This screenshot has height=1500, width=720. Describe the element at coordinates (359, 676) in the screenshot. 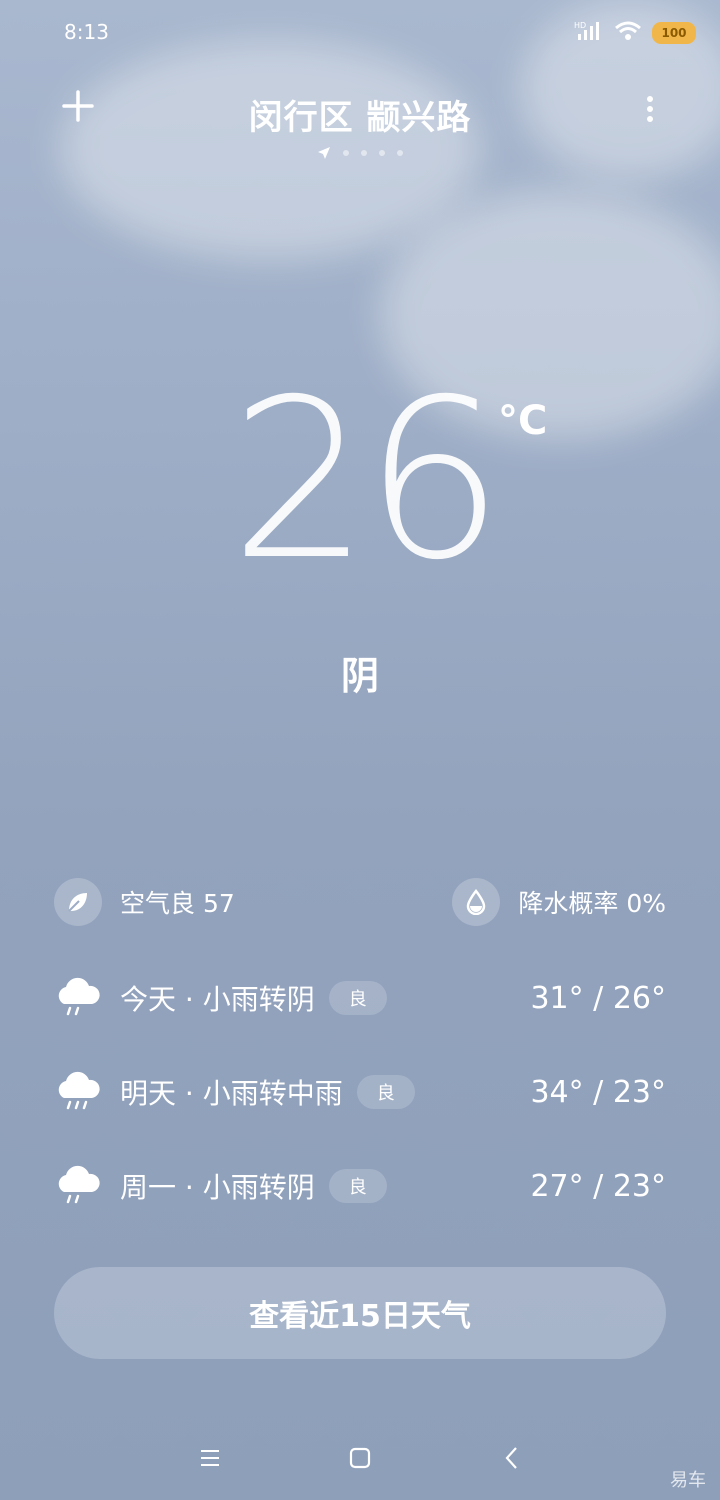

I see `current-condition: 阴` at that location.